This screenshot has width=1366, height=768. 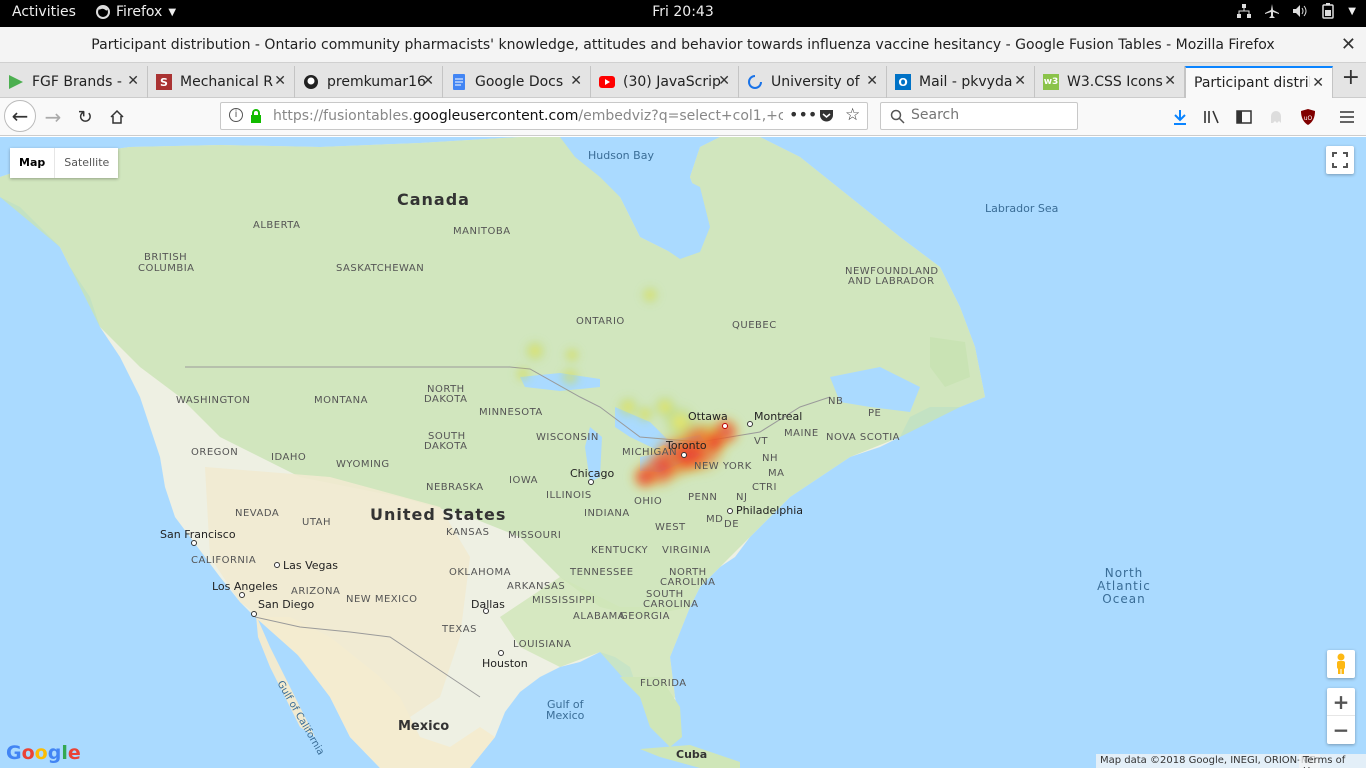 What do you see at coordinates (524, 480) in the screenshot?
I see `map-label: IOWA` at bounding box center [524, 480].